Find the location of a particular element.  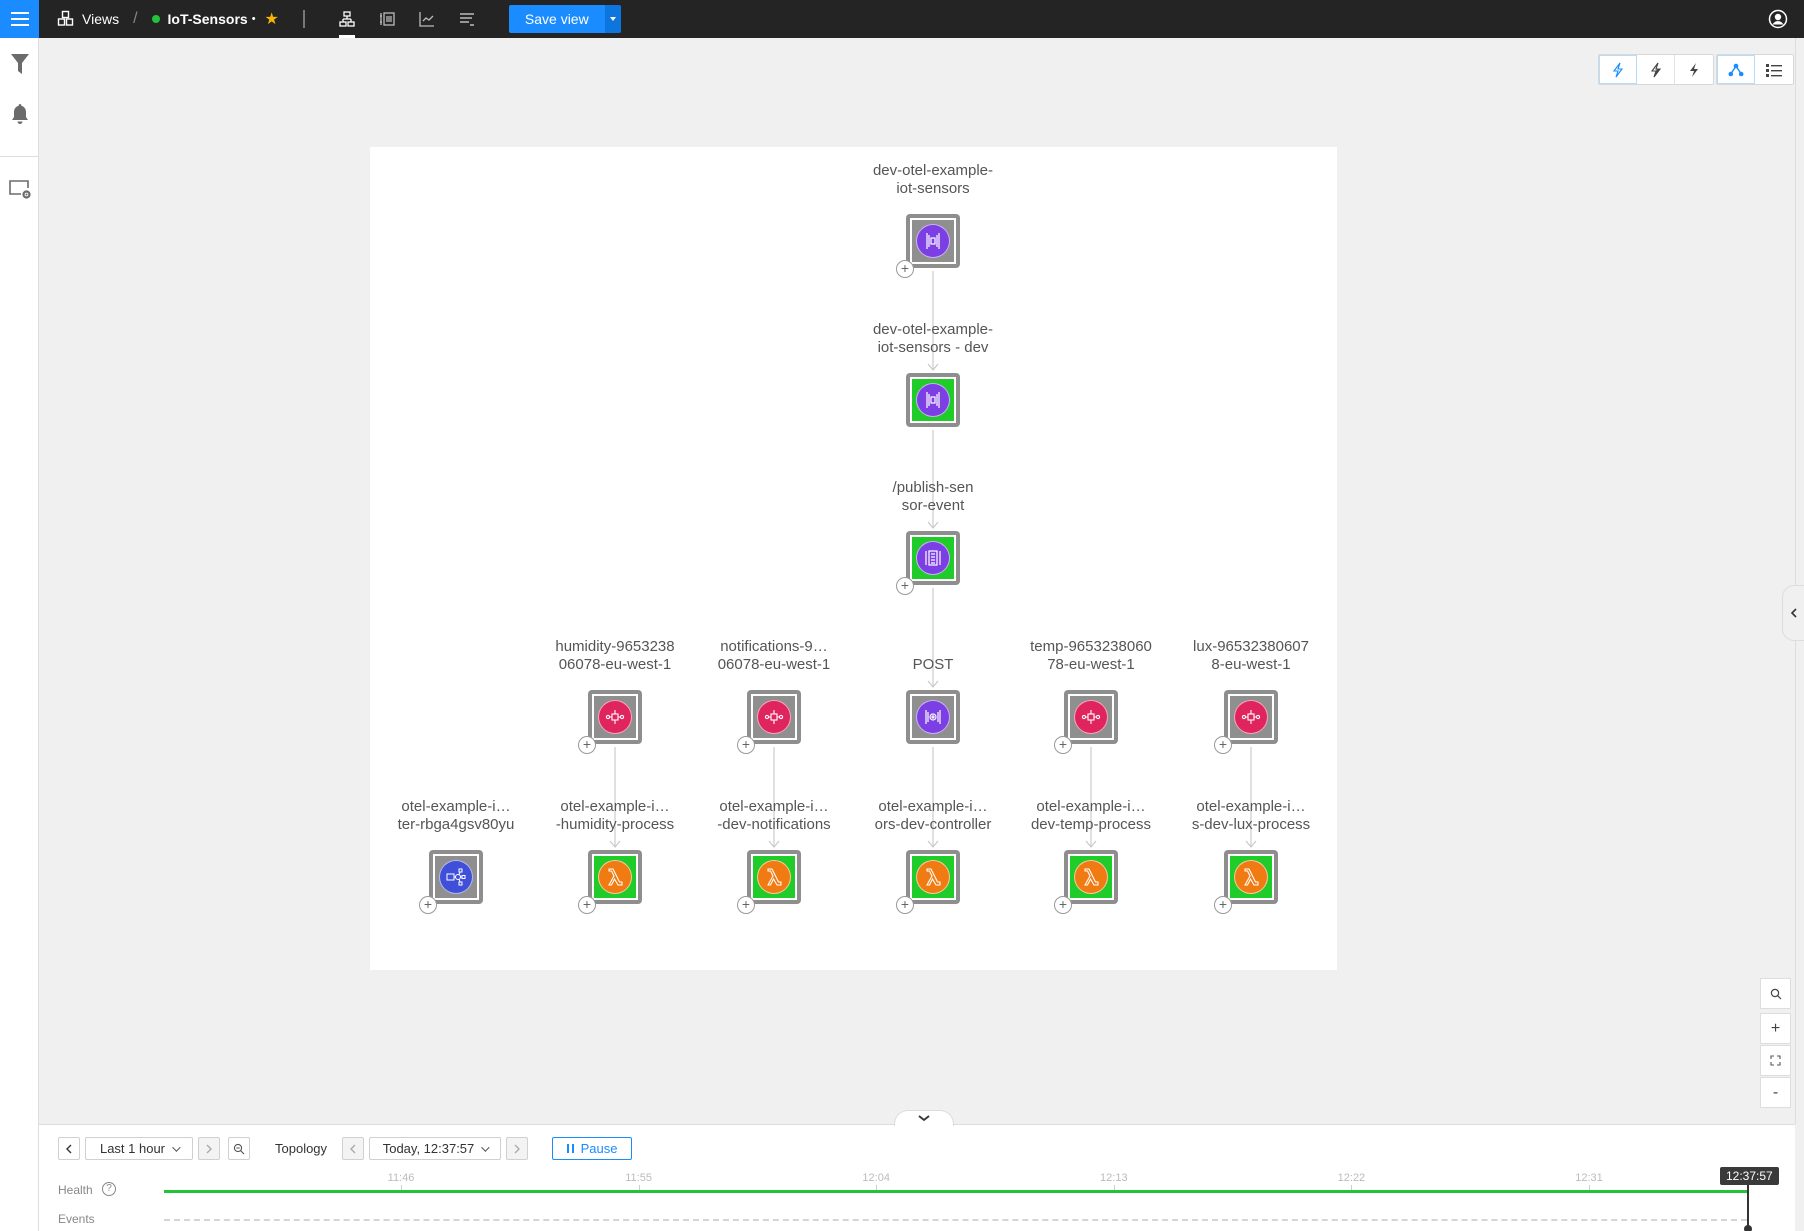

events-tab is located at coordinates (467, 19).